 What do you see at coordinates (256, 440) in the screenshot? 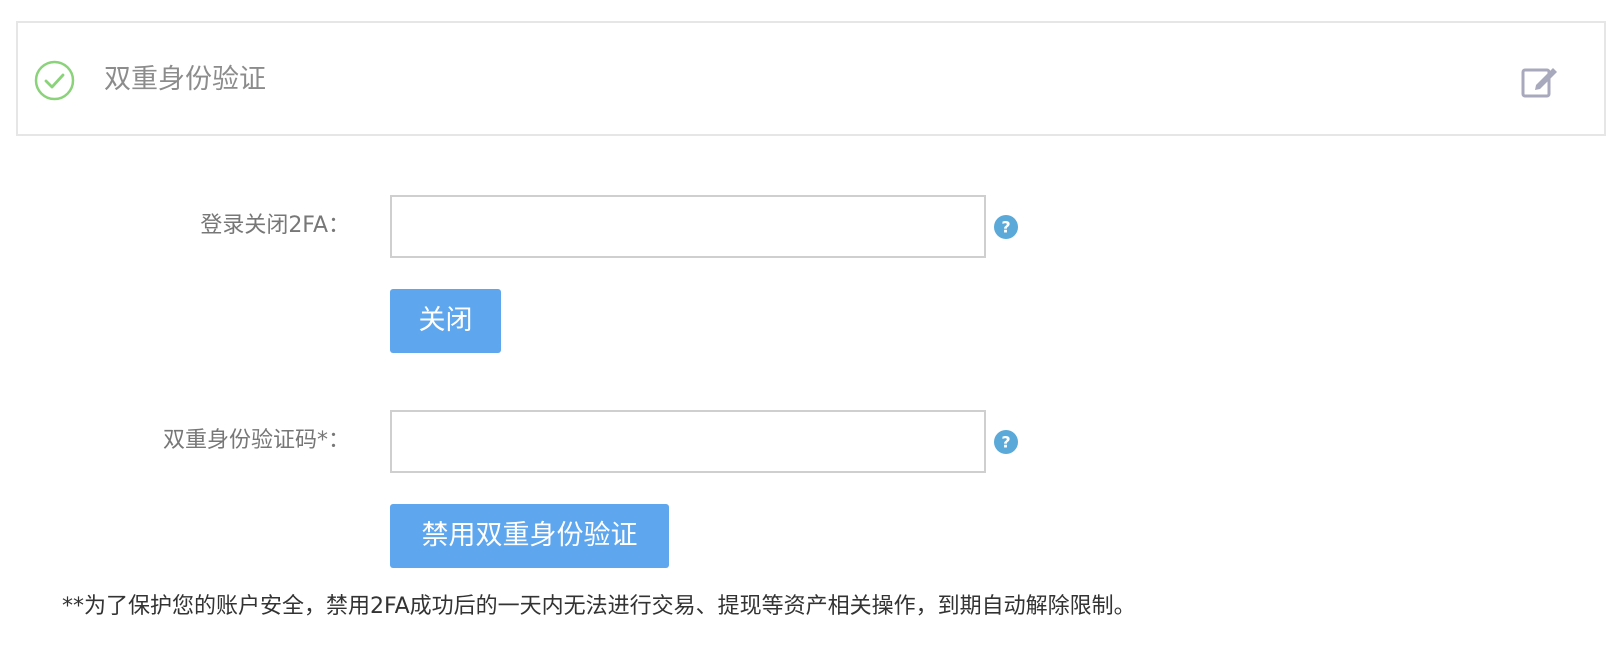
I see `two-factor-code-label: 双重身份验证码*：` at bounding box center [256, 440].